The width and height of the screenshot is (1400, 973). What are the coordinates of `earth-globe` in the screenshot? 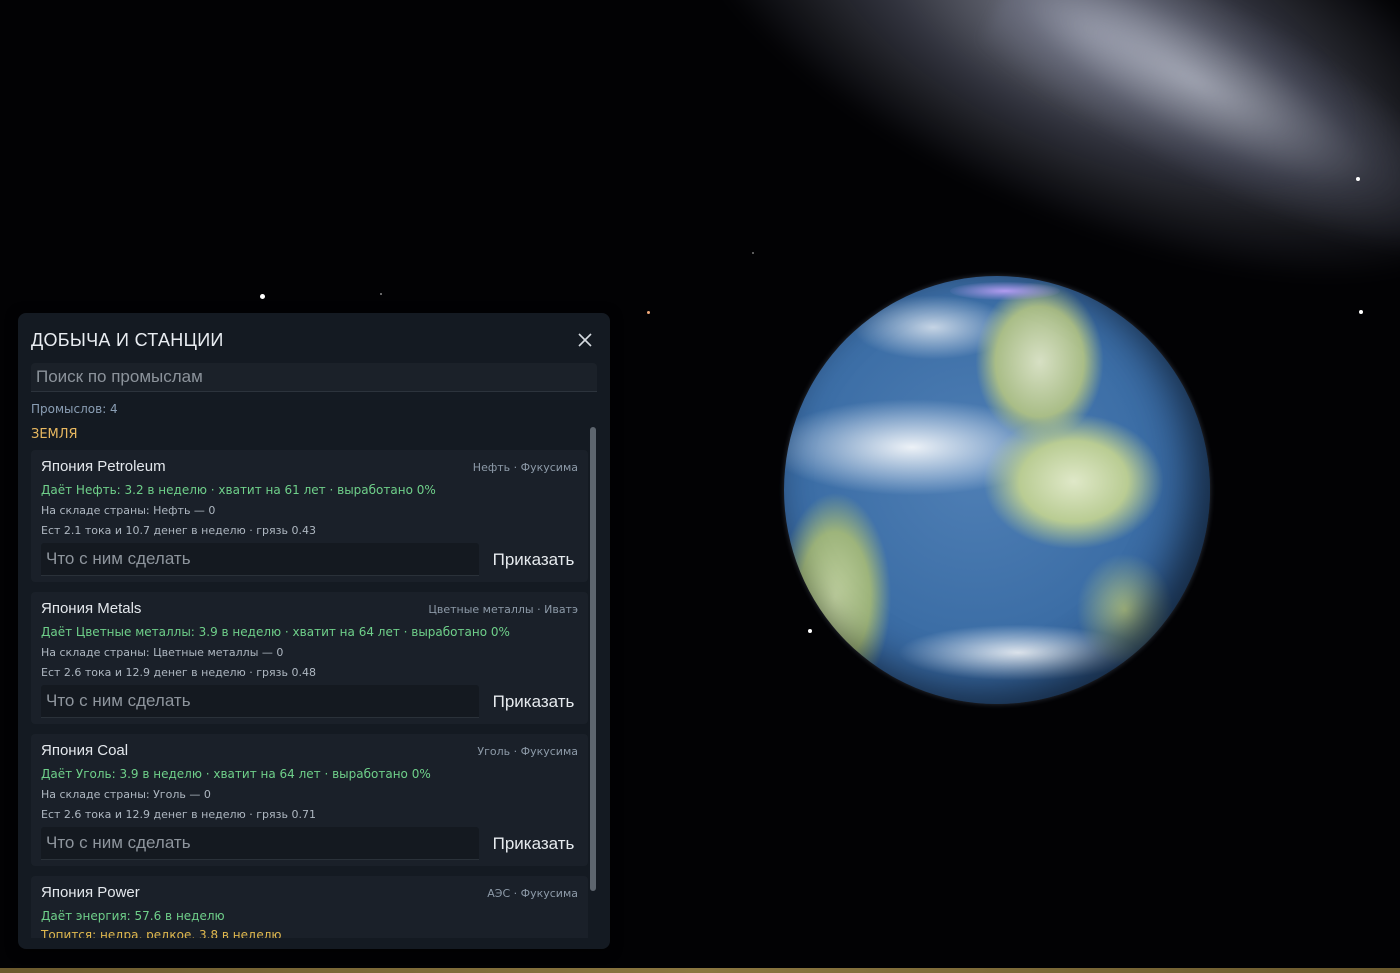 It's located at (997, 490).